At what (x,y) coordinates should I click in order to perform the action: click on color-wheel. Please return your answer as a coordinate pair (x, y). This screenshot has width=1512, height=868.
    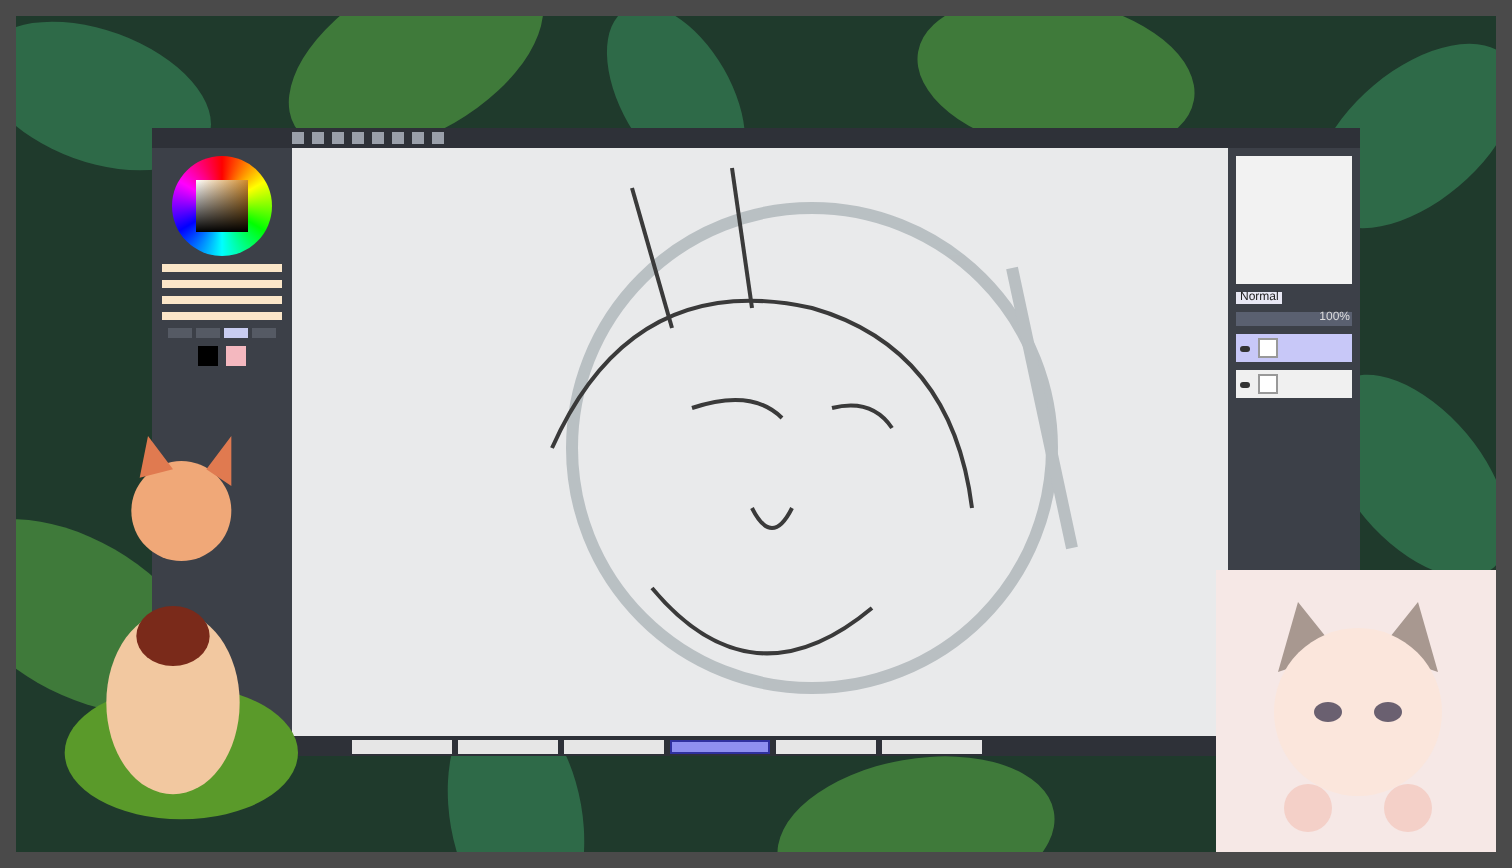
    Looking at the image, I should click on (222, 206).